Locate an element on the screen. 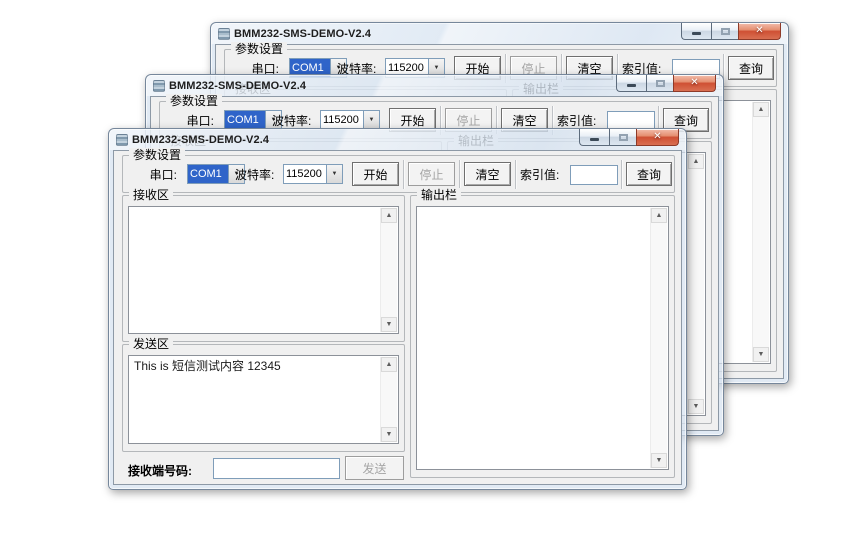  receive-group-label: 接收区 is located at coordinates (151, 195).